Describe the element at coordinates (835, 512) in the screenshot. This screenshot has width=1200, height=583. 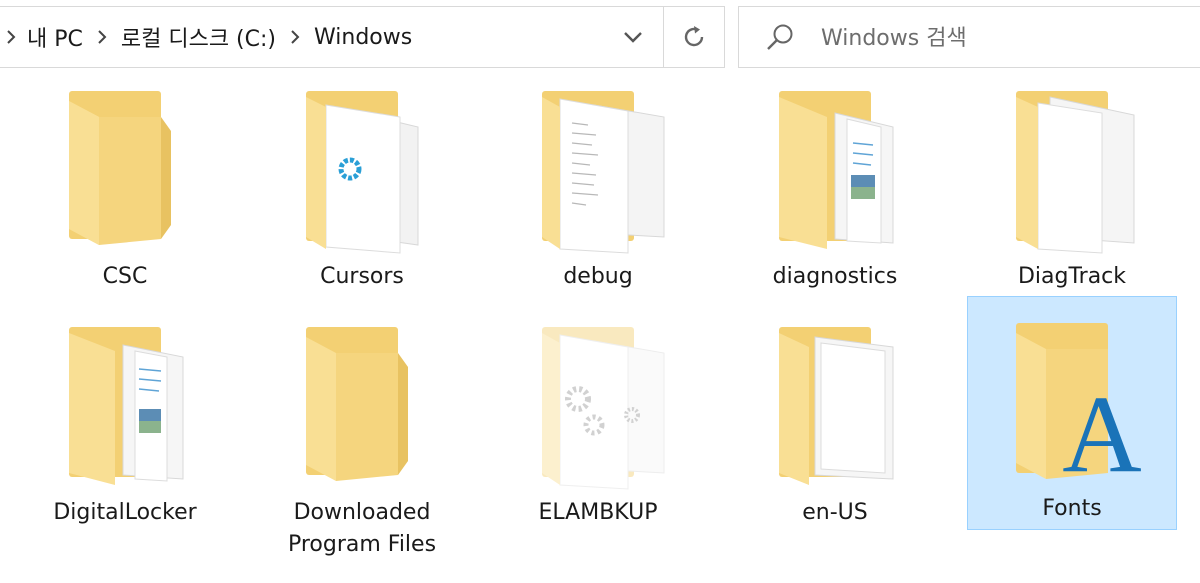
I see `folder-name: en-US` at that location.